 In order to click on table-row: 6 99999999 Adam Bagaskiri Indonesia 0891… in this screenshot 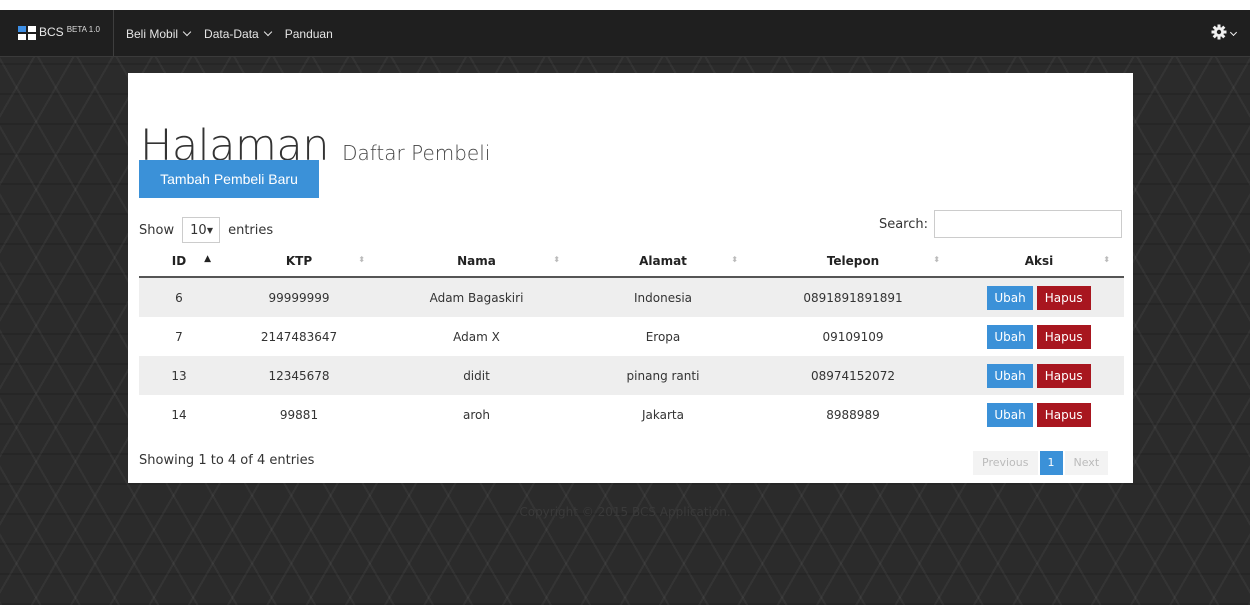, I will do `click(631, 297)`.